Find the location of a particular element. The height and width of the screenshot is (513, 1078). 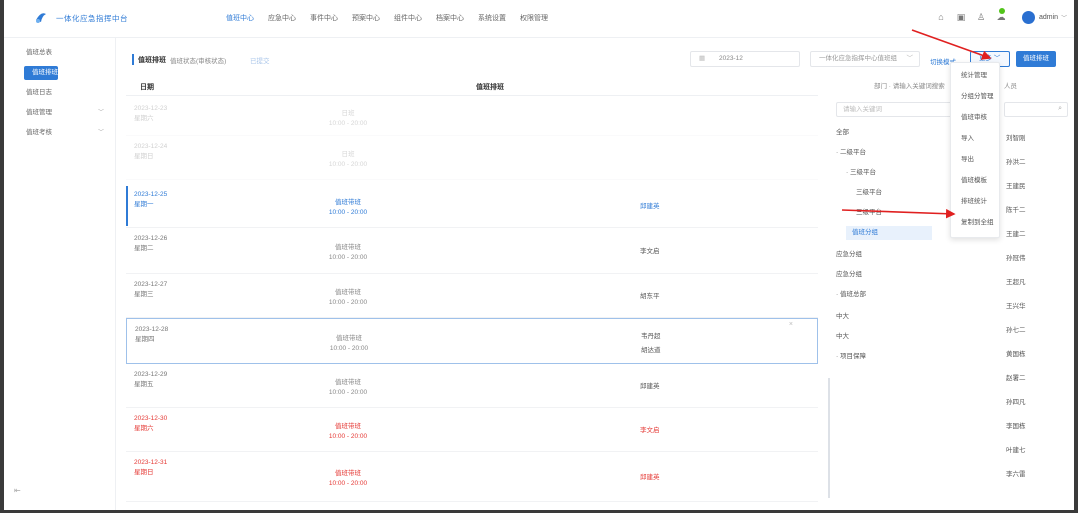

person-list-item: 王超凡 is located at coordinates (1036, 281).